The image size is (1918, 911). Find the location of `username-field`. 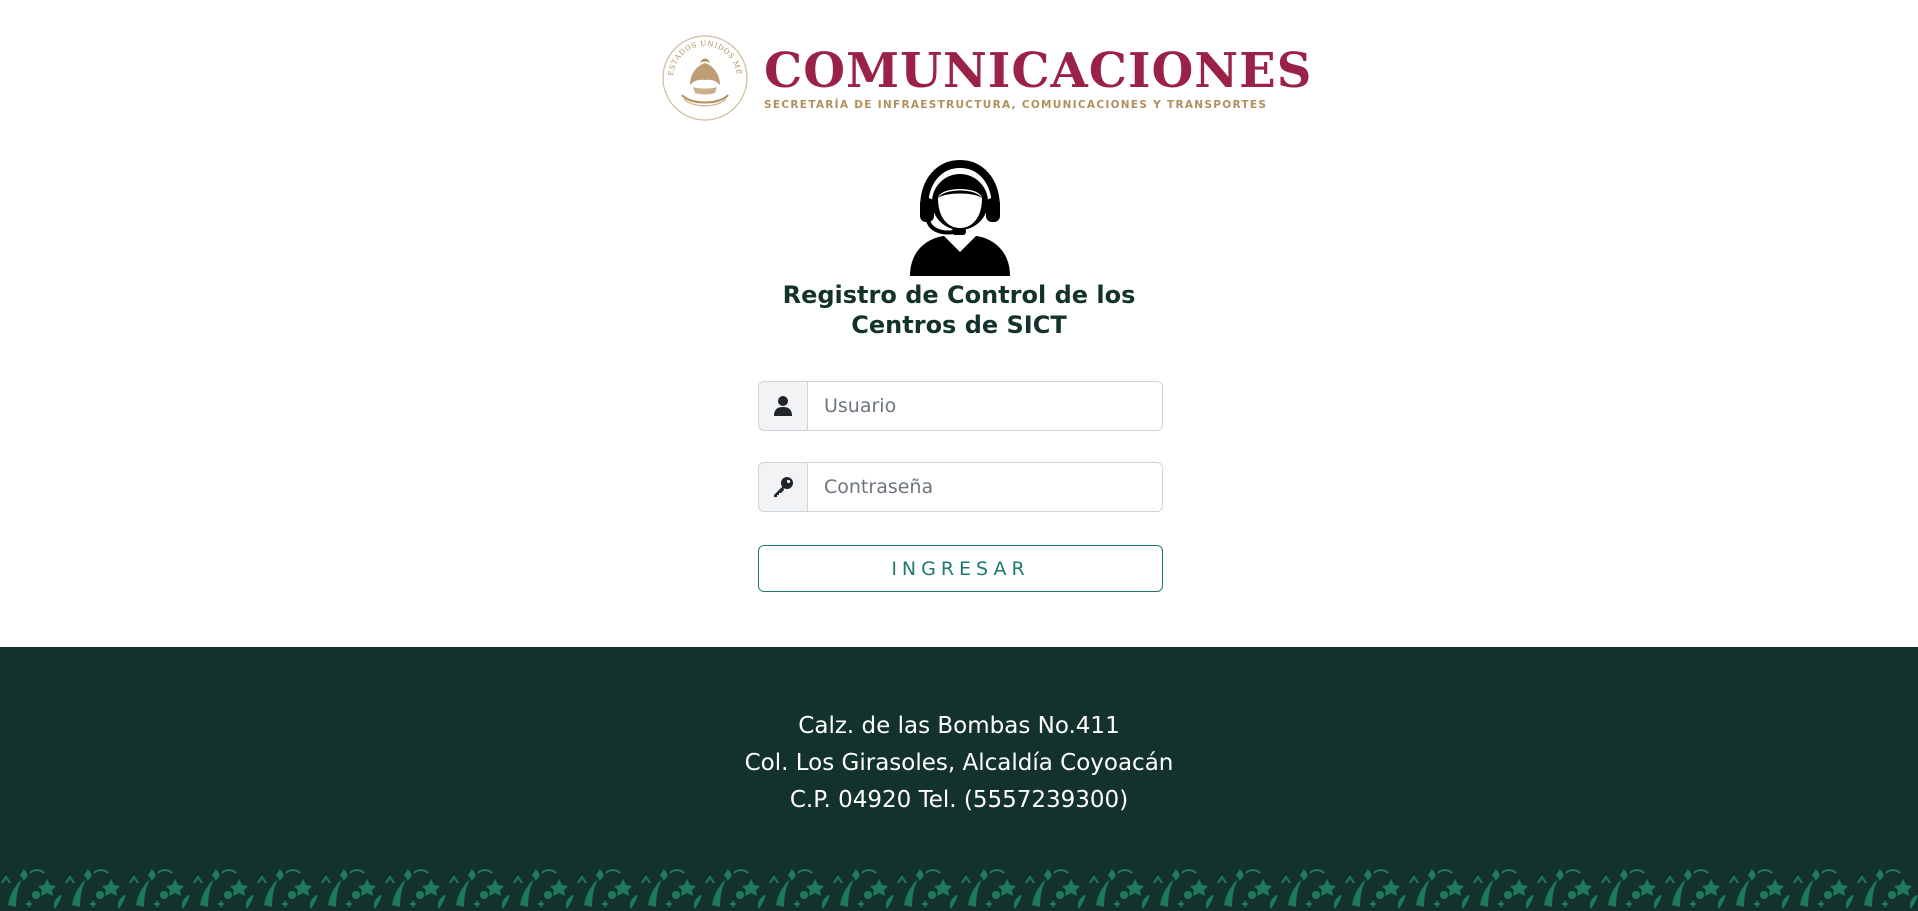

username-field is located at coordinates (960, 406).